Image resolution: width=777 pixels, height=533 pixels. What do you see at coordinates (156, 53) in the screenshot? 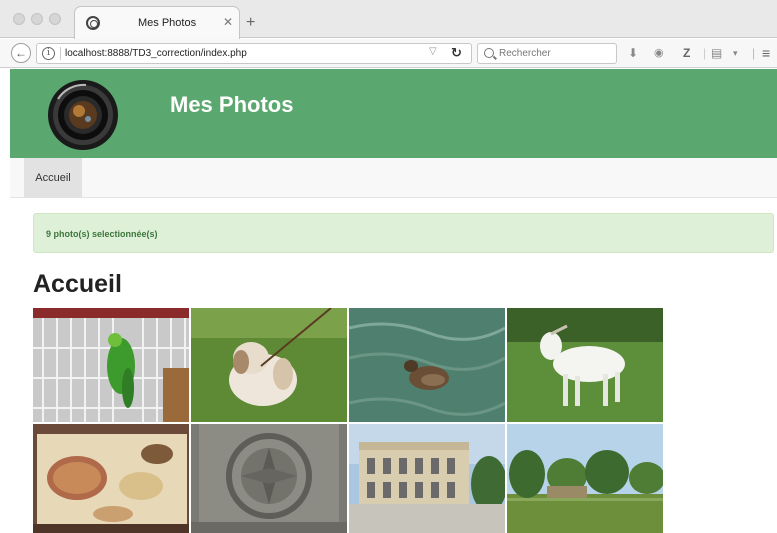
I see `url-text: localhost:8888/TD3_correction/index.php` at bounding box center [156, 53].